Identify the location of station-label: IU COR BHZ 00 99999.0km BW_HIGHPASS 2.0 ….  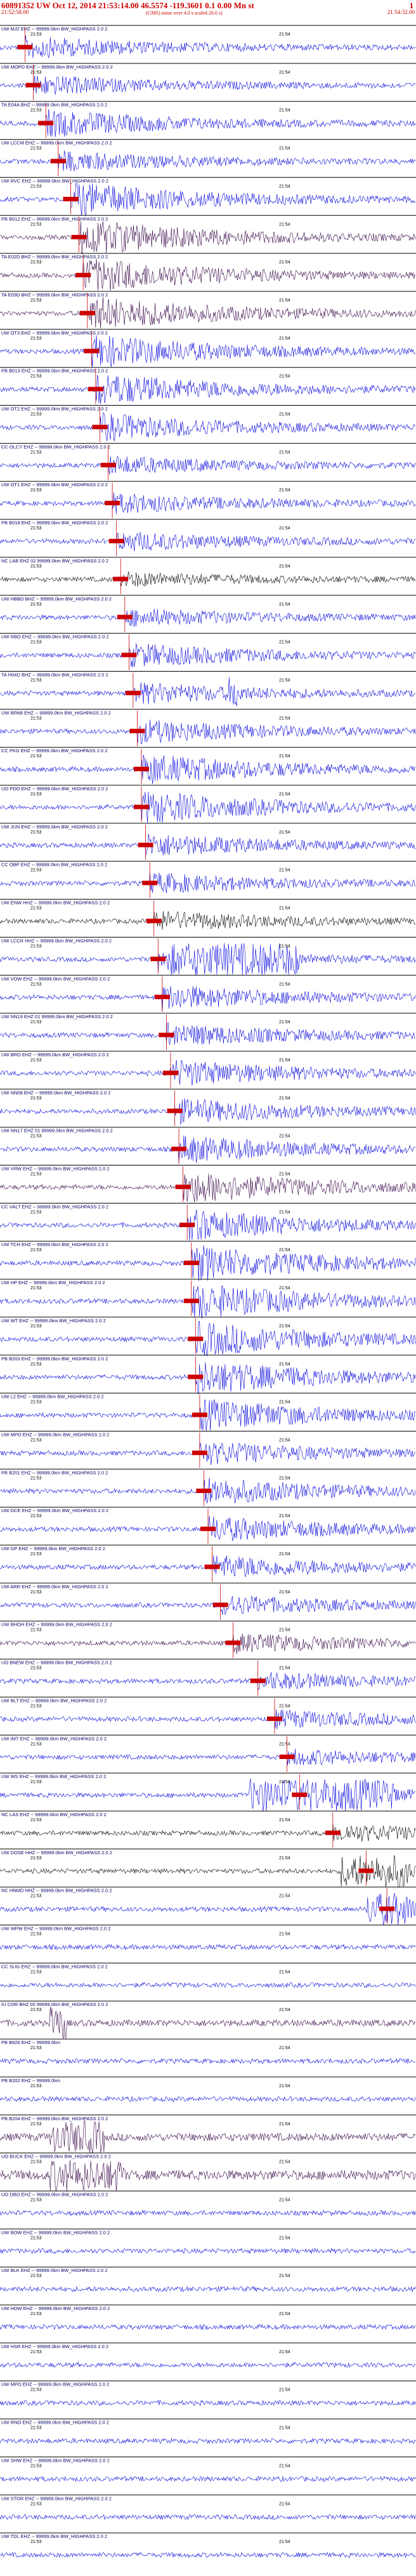
(54, 2004).